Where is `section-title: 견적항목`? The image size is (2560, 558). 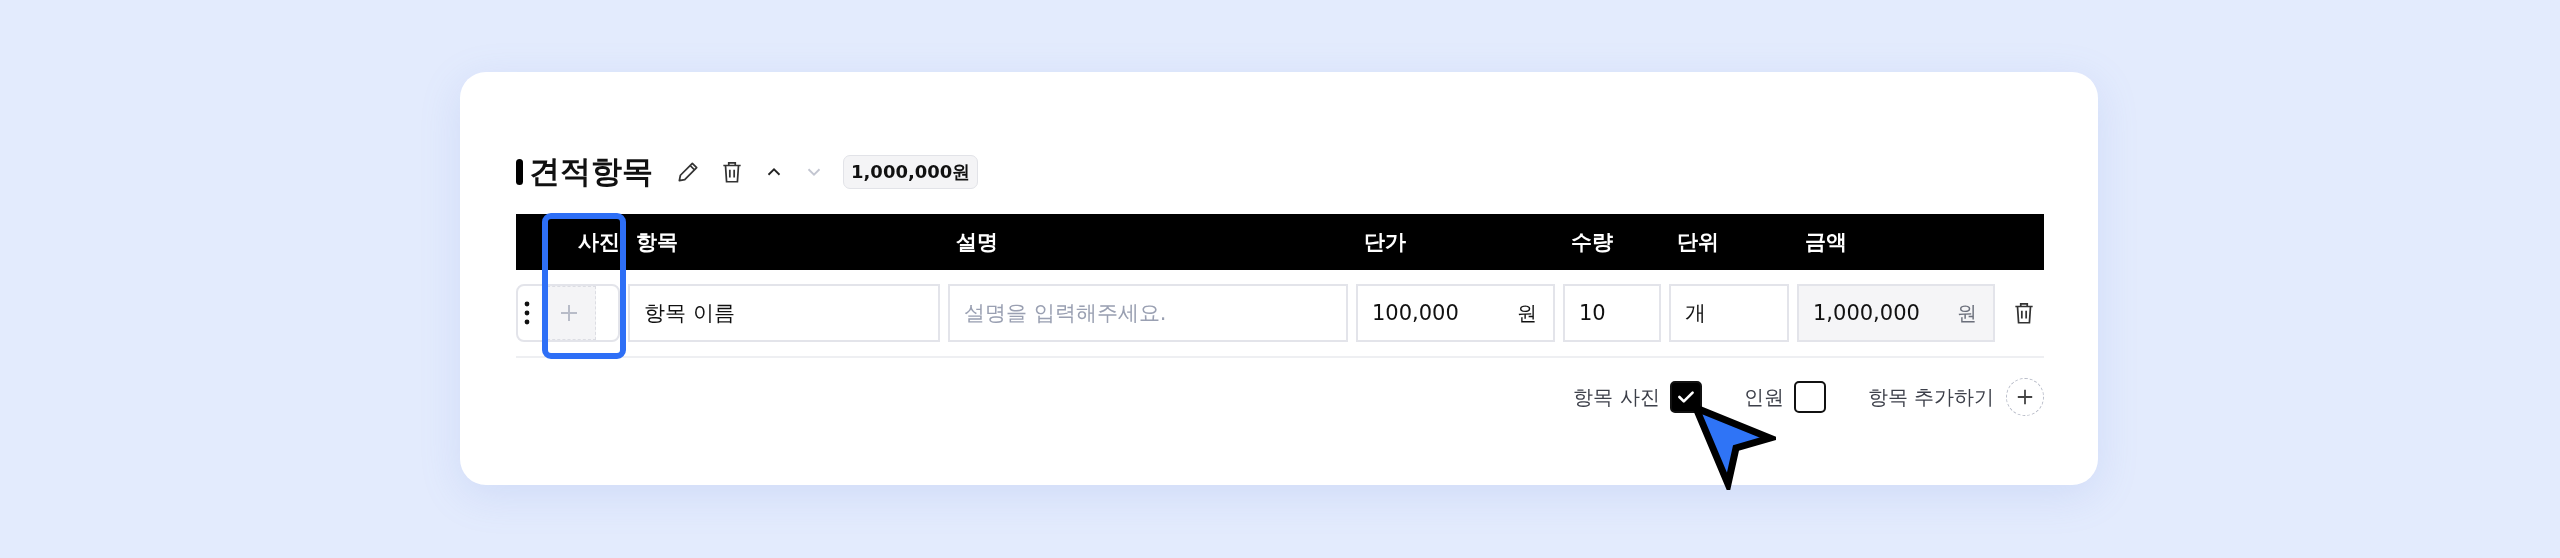
section-title: 견적항목 is located at coordinates (591, 171).